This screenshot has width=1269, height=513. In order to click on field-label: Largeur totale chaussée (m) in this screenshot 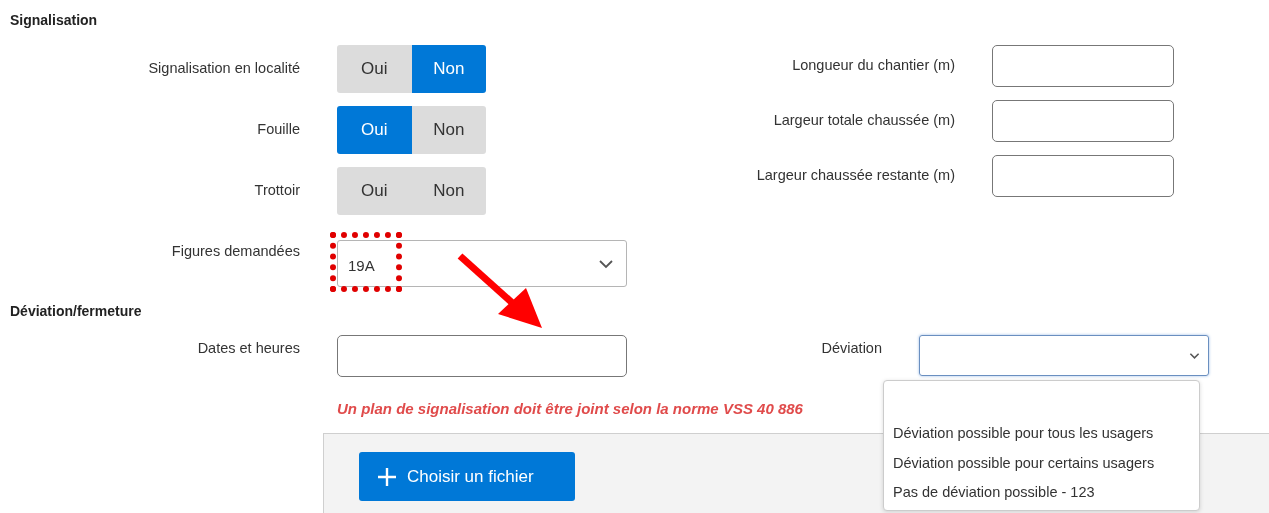, I will do `click(863, 120)`.